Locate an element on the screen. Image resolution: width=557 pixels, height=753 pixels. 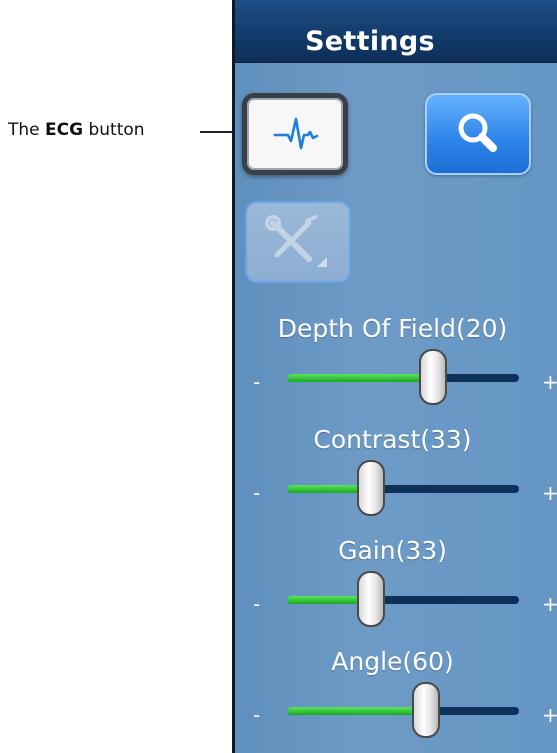
slider-label: Angle(60) is located at coordinates (392, 661).